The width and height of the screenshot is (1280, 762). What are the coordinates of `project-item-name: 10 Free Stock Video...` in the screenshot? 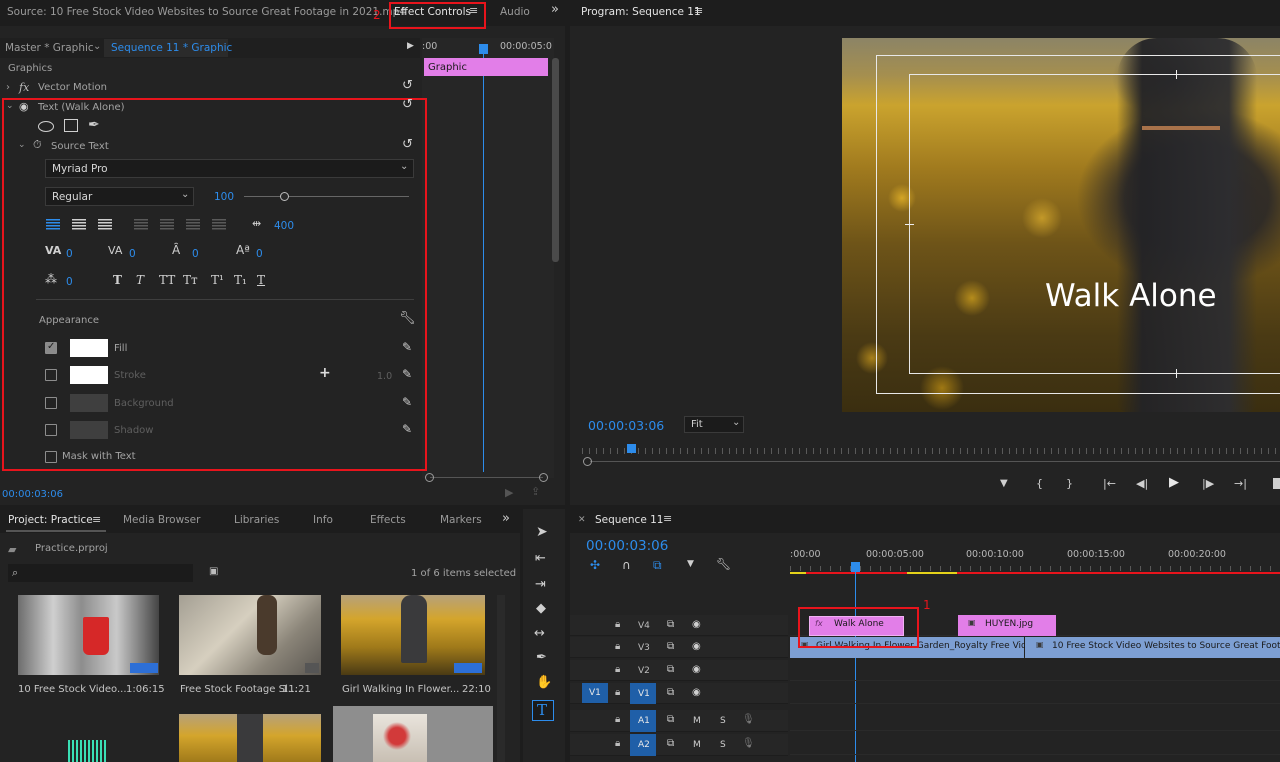 It's located at (72, 689).